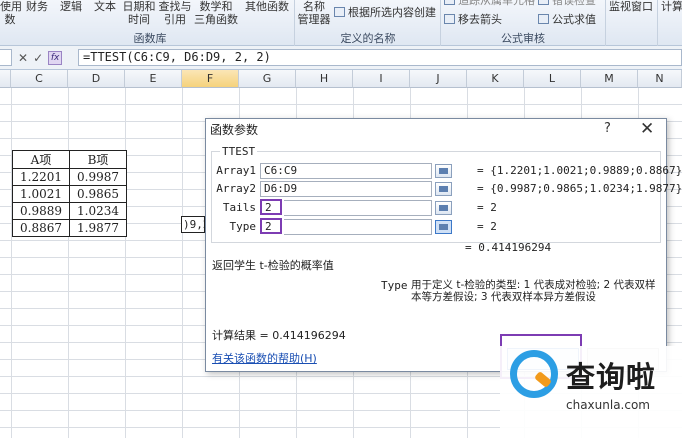  What do you see at coordinates (41, 177) in the screenshot?
I see `table-cell: 1.2201` at bounding box center [41, 177].